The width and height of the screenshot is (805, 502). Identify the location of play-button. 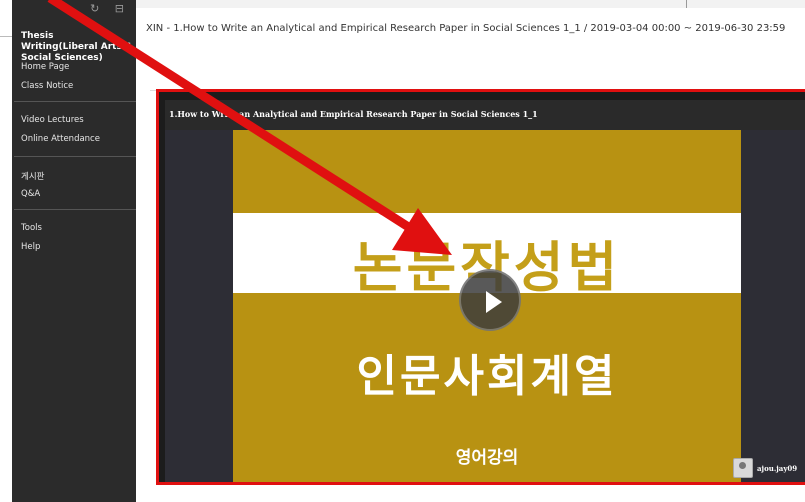
(490, 300).